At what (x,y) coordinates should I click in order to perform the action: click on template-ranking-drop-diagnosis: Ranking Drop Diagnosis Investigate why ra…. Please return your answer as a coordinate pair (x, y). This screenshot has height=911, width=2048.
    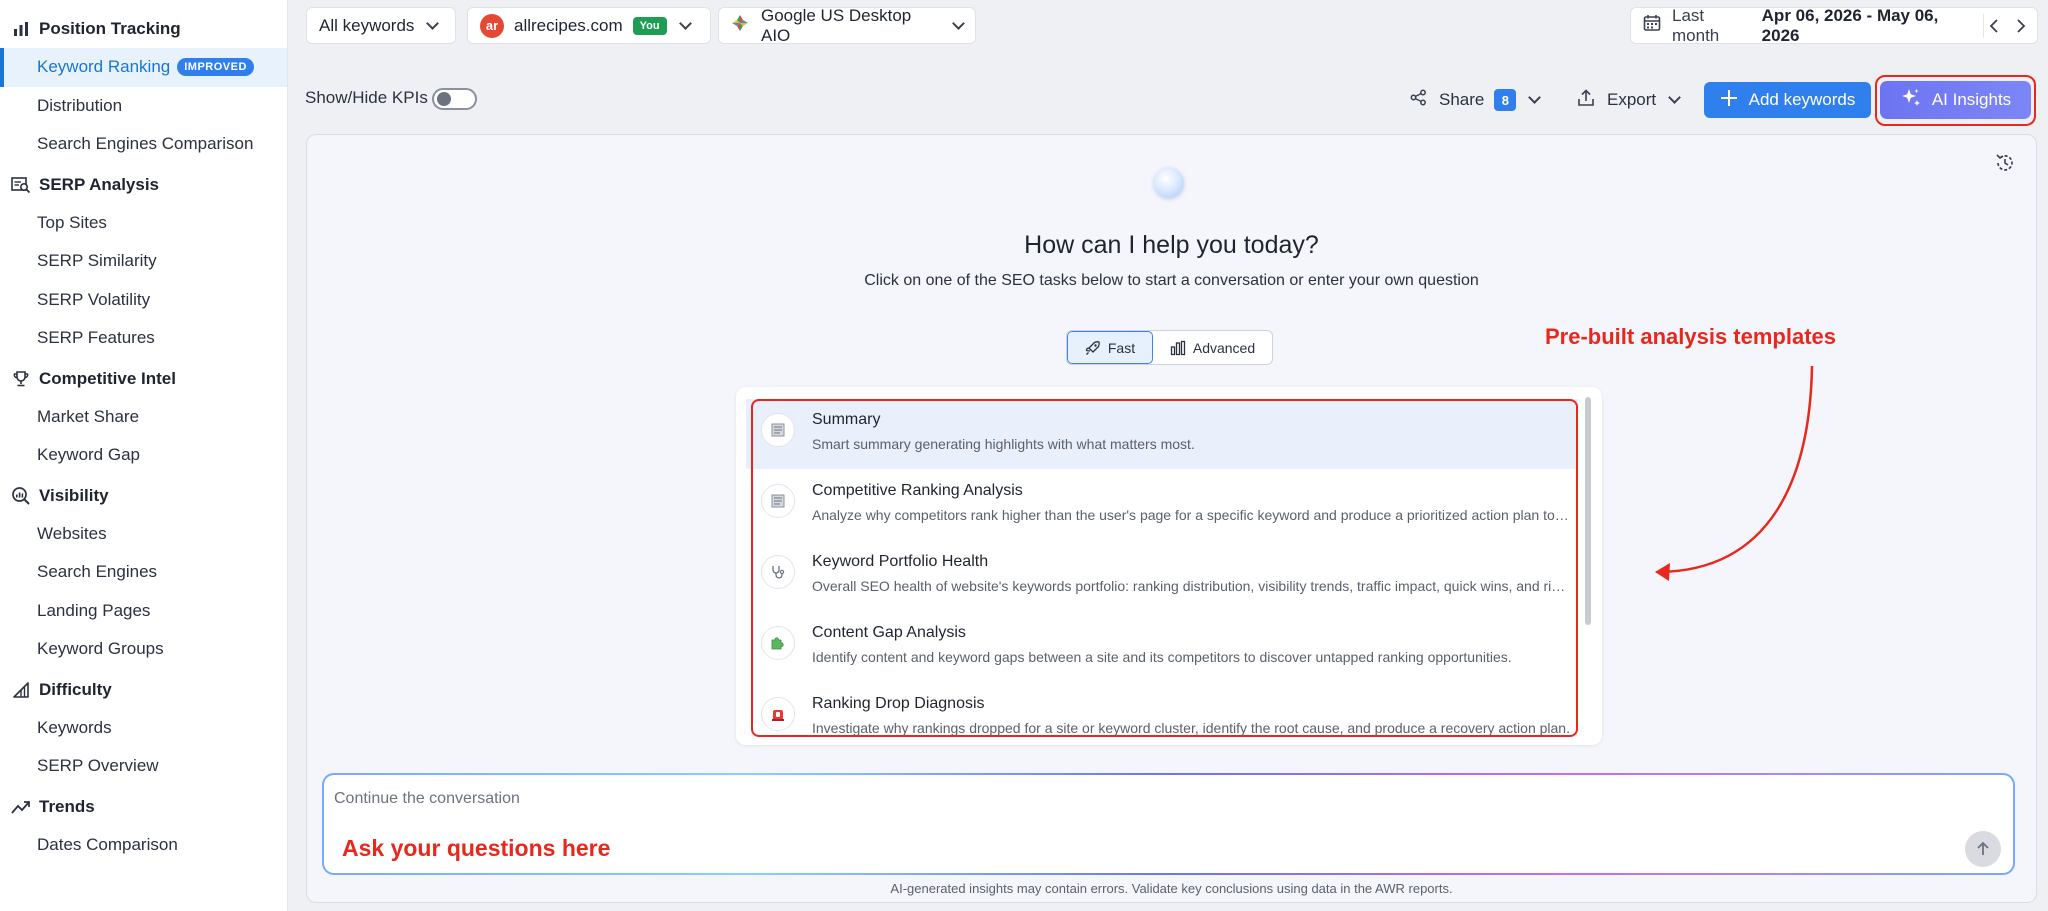
    Looking at the image, I should click on (1162, 710).